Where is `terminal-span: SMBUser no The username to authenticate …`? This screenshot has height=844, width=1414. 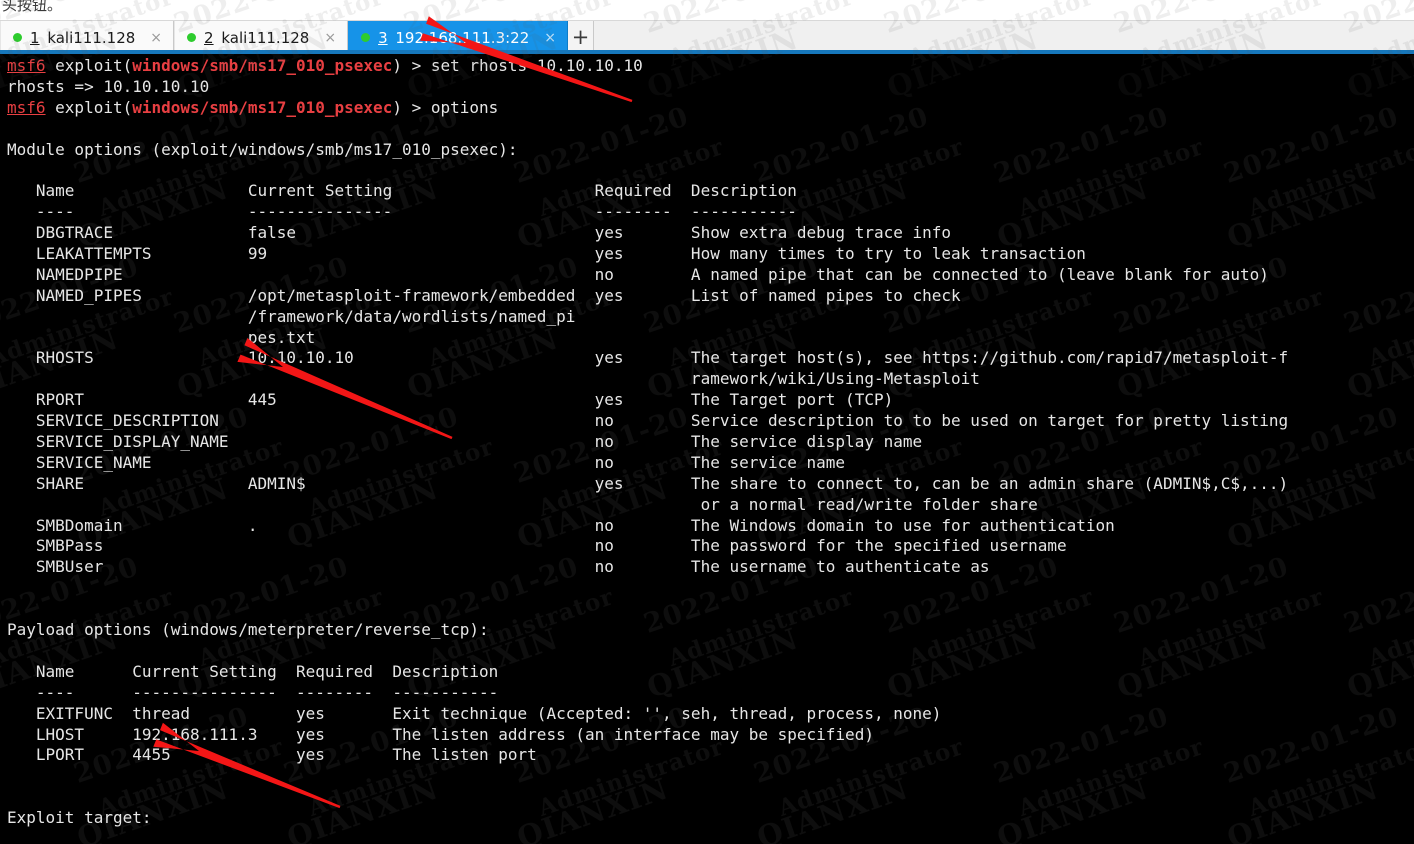
terminal-span: SMBUser no The username to authenticate … is located at coordinates (498, 567).